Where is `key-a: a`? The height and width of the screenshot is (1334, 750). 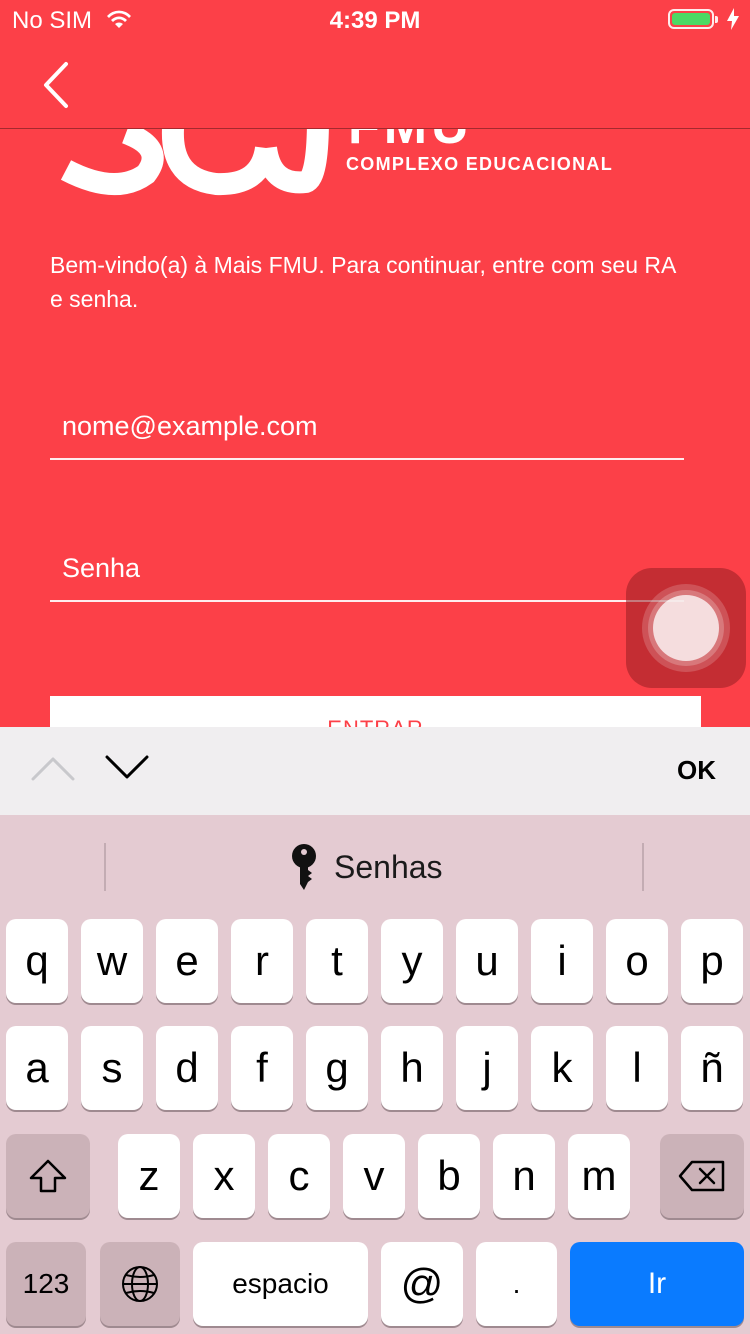 key-a: a is located at coordinates (37, 1068).